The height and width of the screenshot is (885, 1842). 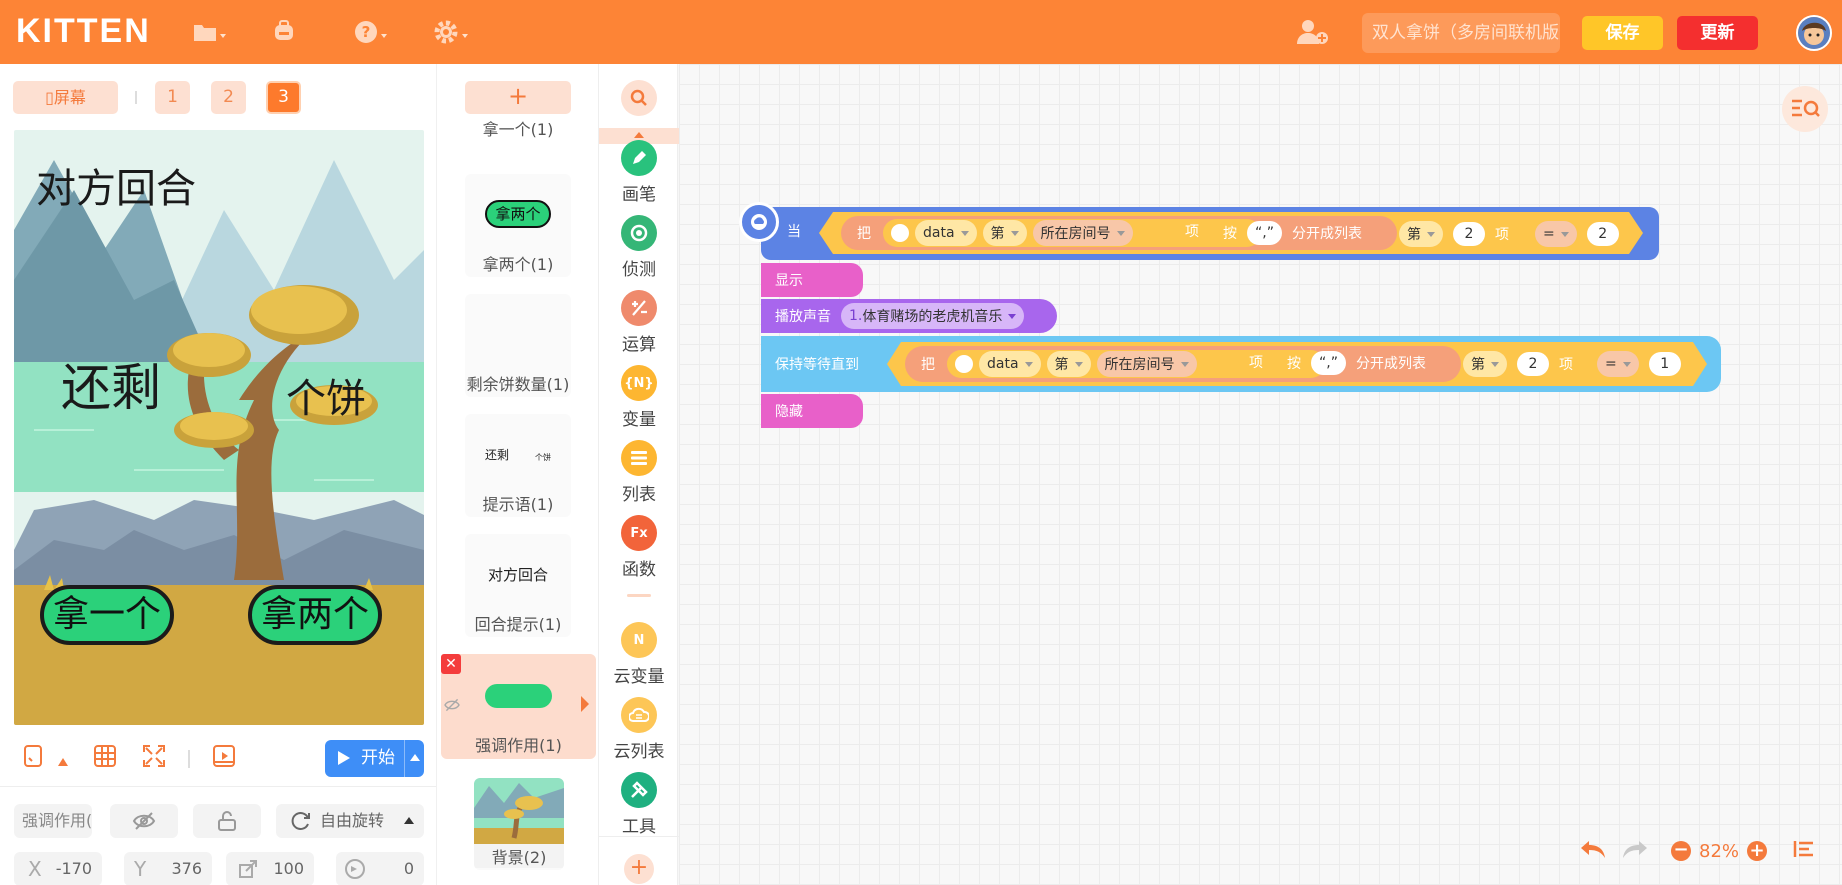 I want to click on file-menu, so click(x=209, y=32).